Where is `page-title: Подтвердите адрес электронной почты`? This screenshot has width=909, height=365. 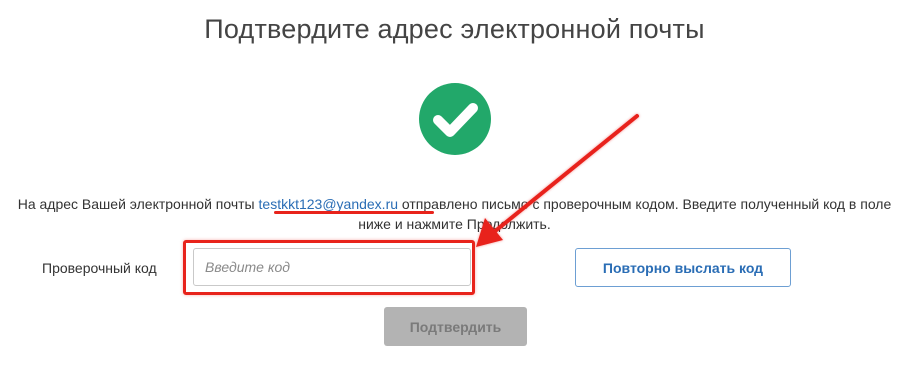 page-title: Подтвердите адрес электронной почты is located at coordinates (454, 29).